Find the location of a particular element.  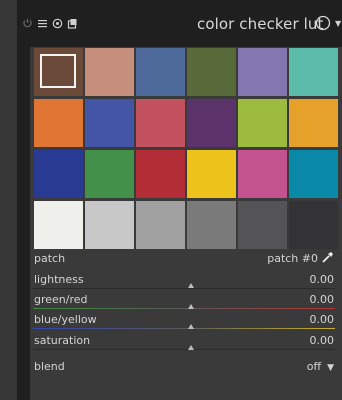

header-icons is located at coordinates (50, 23).